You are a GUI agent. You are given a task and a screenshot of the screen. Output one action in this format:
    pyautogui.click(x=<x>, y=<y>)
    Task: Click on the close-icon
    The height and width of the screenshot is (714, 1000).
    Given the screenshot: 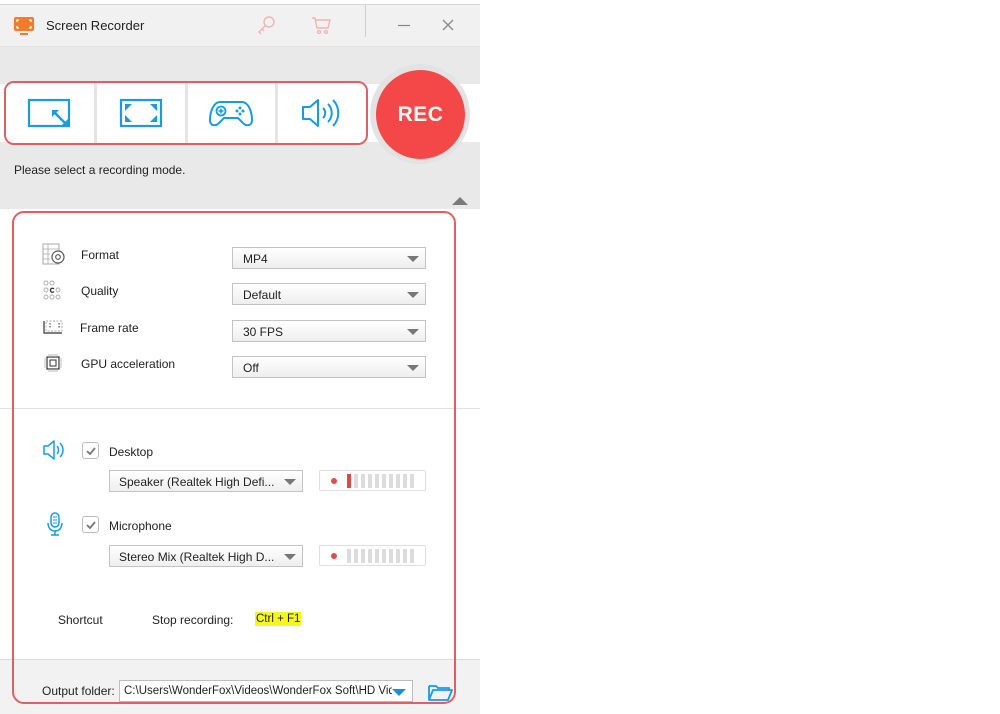 What is the action you would take?
    pyautogui.click(x=448, y=25)
    